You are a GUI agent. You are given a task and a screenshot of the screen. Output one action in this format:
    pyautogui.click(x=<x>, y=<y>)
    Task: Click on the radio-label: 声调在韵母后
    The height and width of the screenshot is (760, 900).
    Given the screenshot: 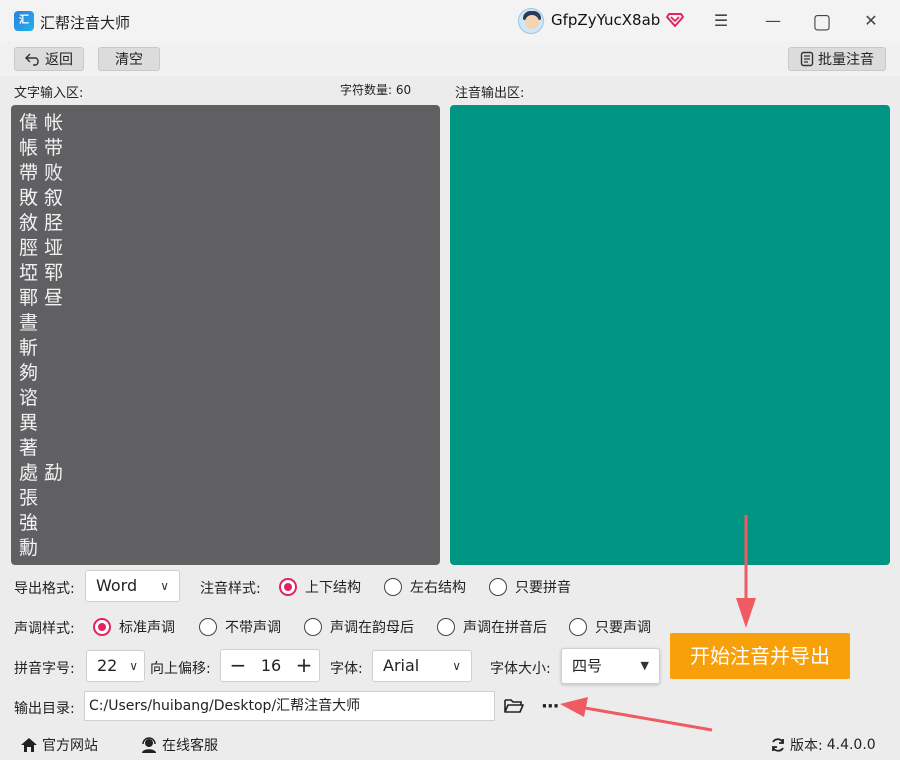 What is the action you would take?
    pyautogui.click(x=372, y=628)
    